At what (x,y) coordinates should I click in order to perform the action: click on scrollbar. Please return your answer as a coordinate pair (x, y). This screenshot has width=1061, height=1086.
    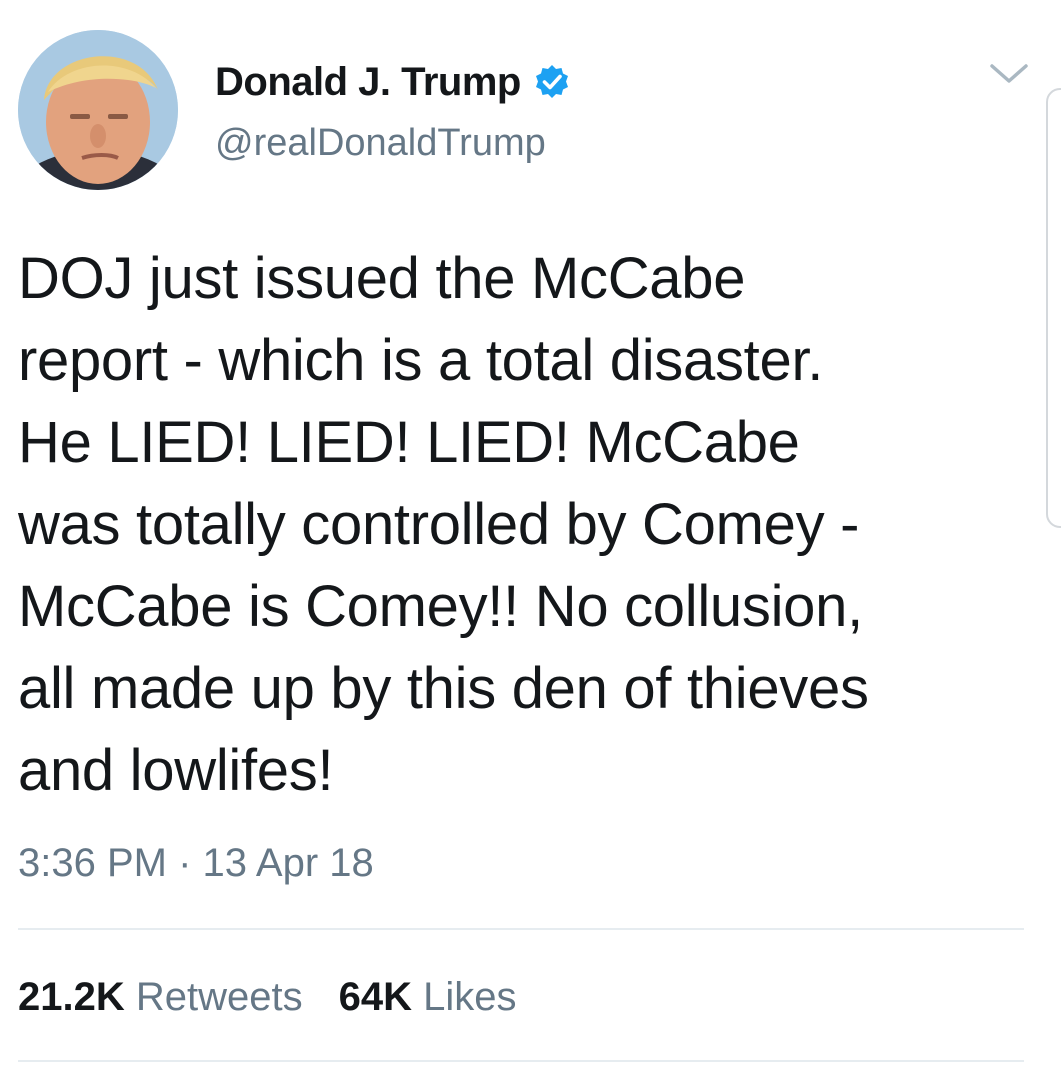
    Looking at the image, I should click on (1053, 308).